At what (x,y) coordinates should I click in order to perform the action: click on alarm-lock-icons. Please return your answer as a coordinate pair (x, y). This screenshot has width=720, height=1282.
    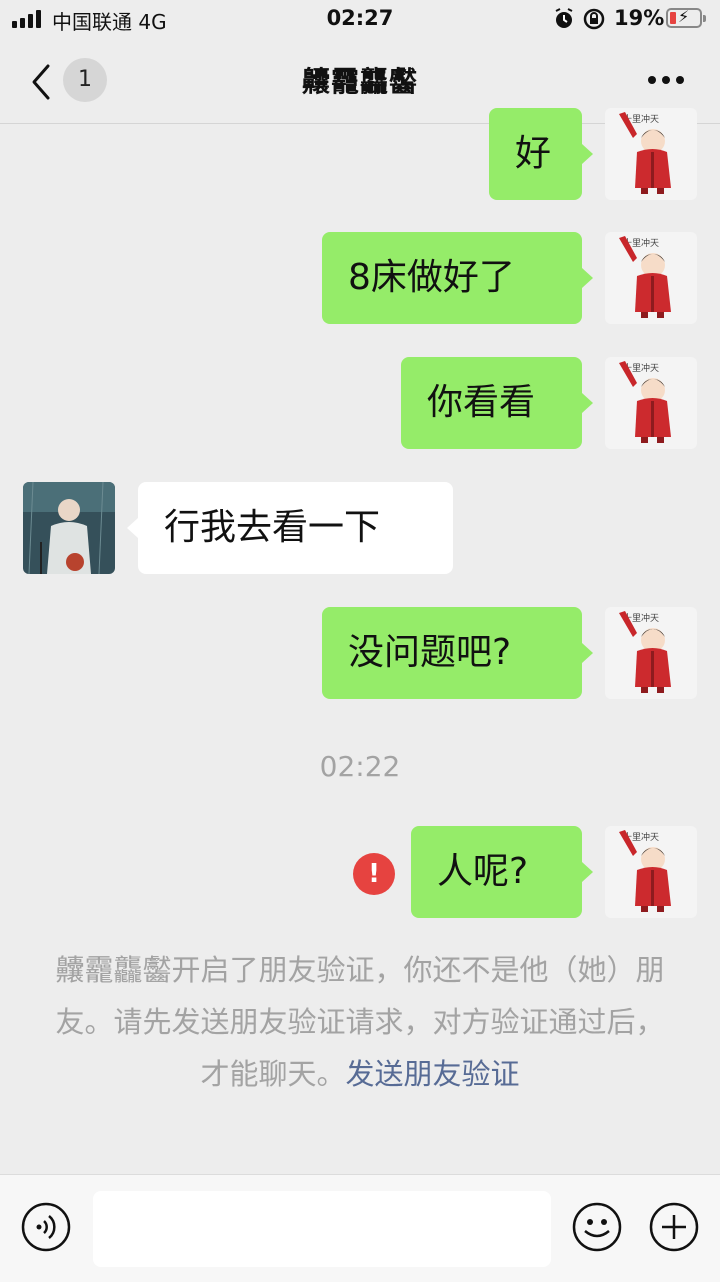
    Looking at the image, I should click on (580, 19).